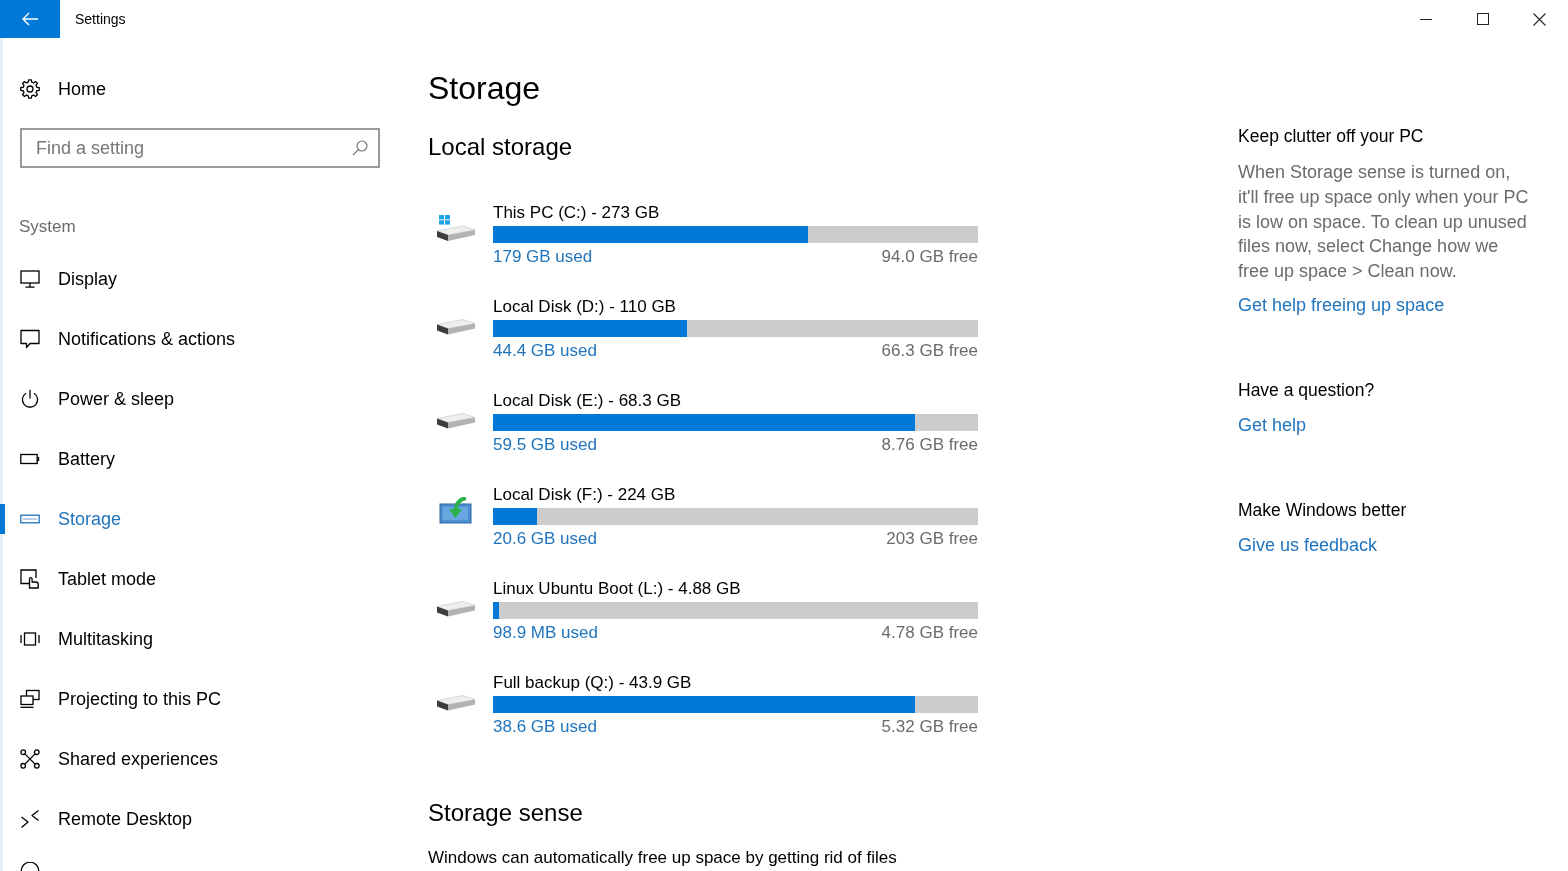 This screenshot has height=871, width=1568. What do you see at coordinates (30, 819) in the screenshot?
I see `chevrons-icon` at bounding box center [30, 819].